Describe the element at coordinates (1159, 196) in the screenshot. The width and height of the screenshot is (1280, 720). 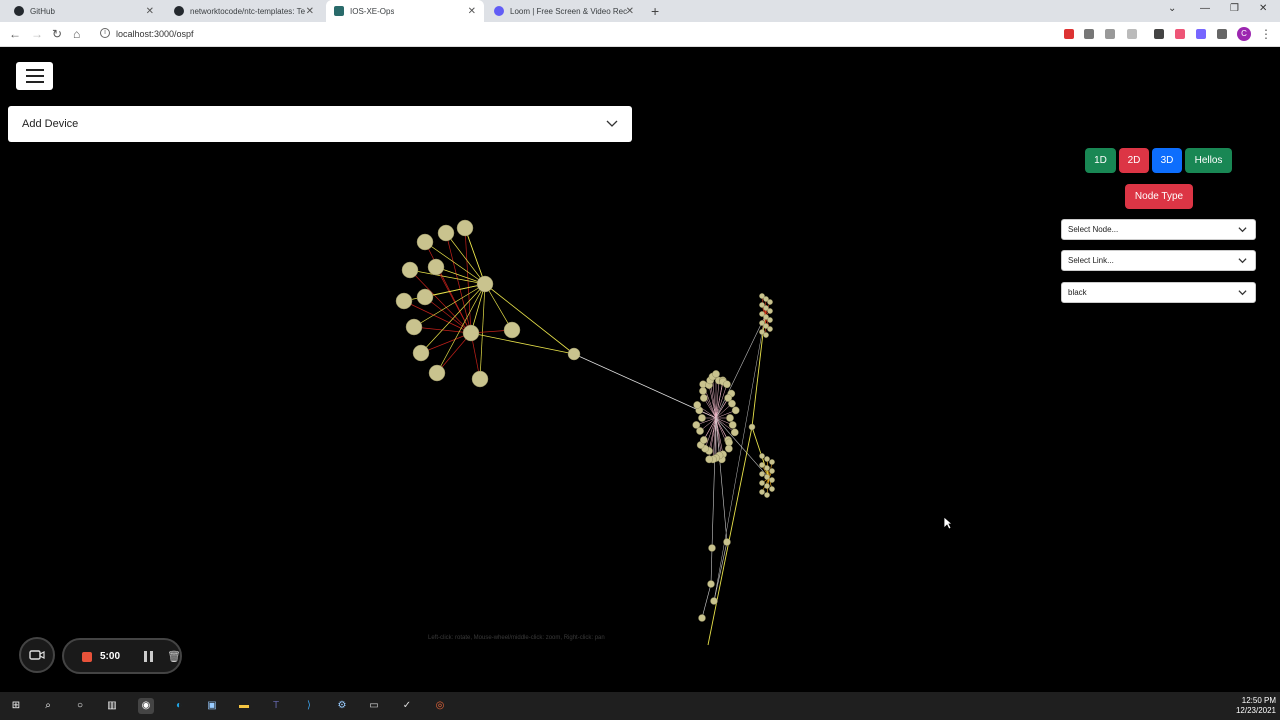
I see `node-type-button: Node Type` at that location.